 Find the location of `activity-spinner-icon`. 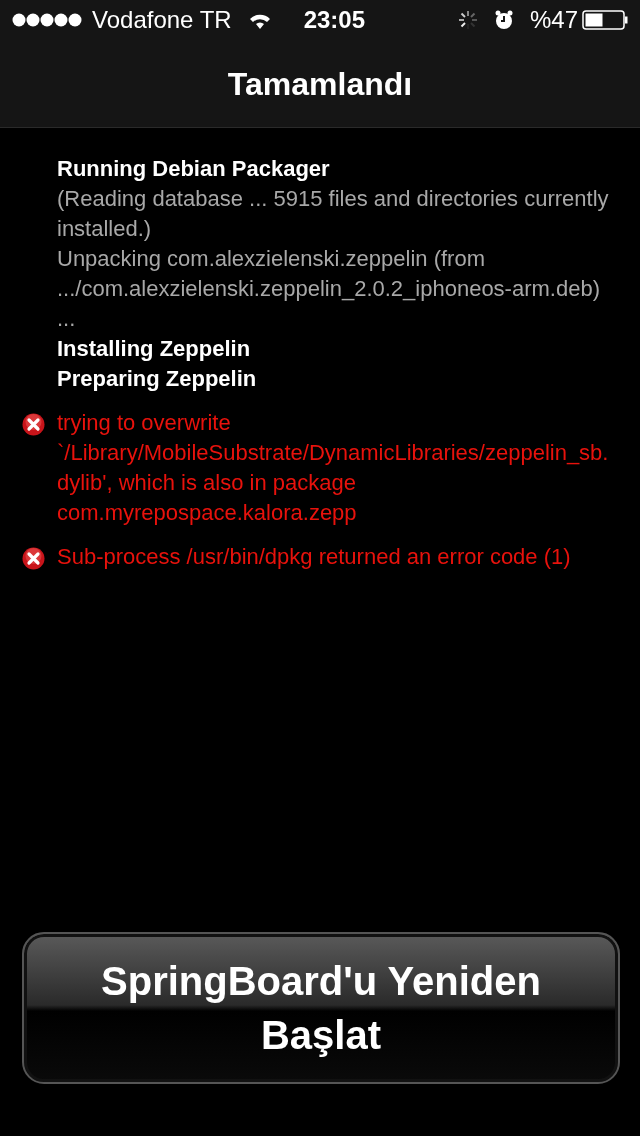

activity-spinner-icon is located at coordinates (467, 20).